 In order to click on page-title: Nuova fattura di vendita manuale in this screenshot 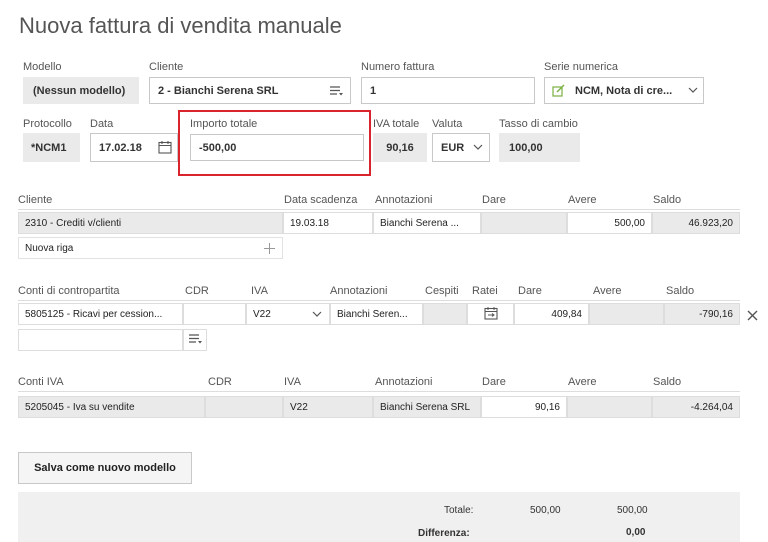, I will do `click(180, 25)`.